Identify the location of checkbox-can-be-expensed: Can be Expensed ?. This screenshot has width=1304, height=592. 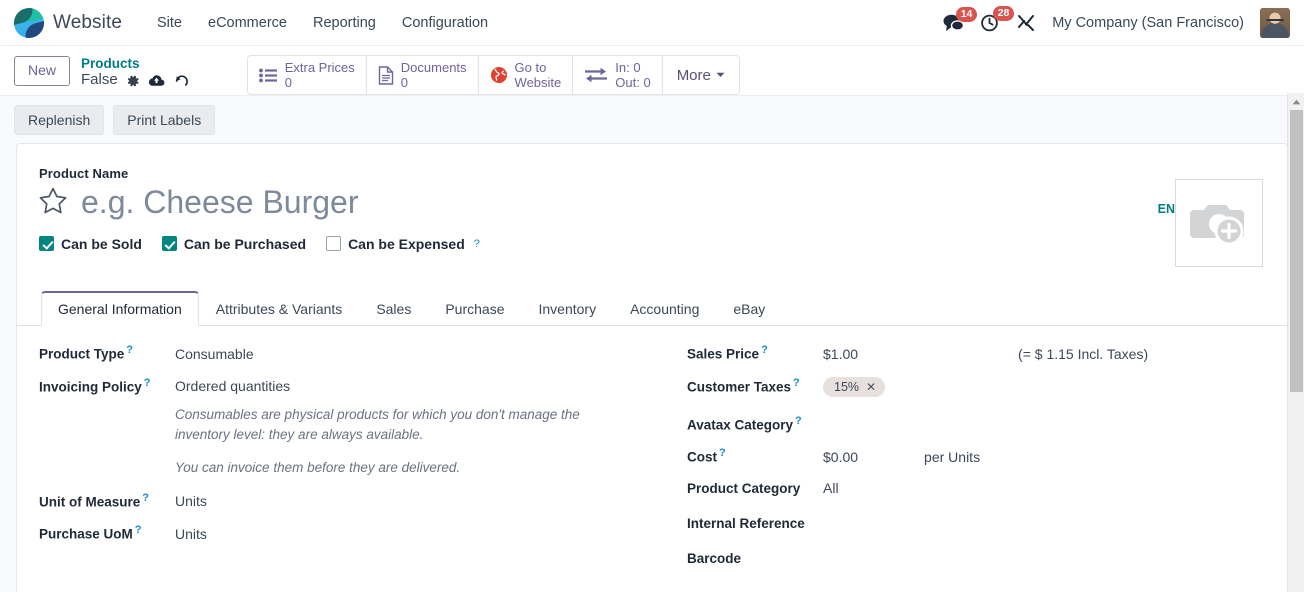
(403, 244).